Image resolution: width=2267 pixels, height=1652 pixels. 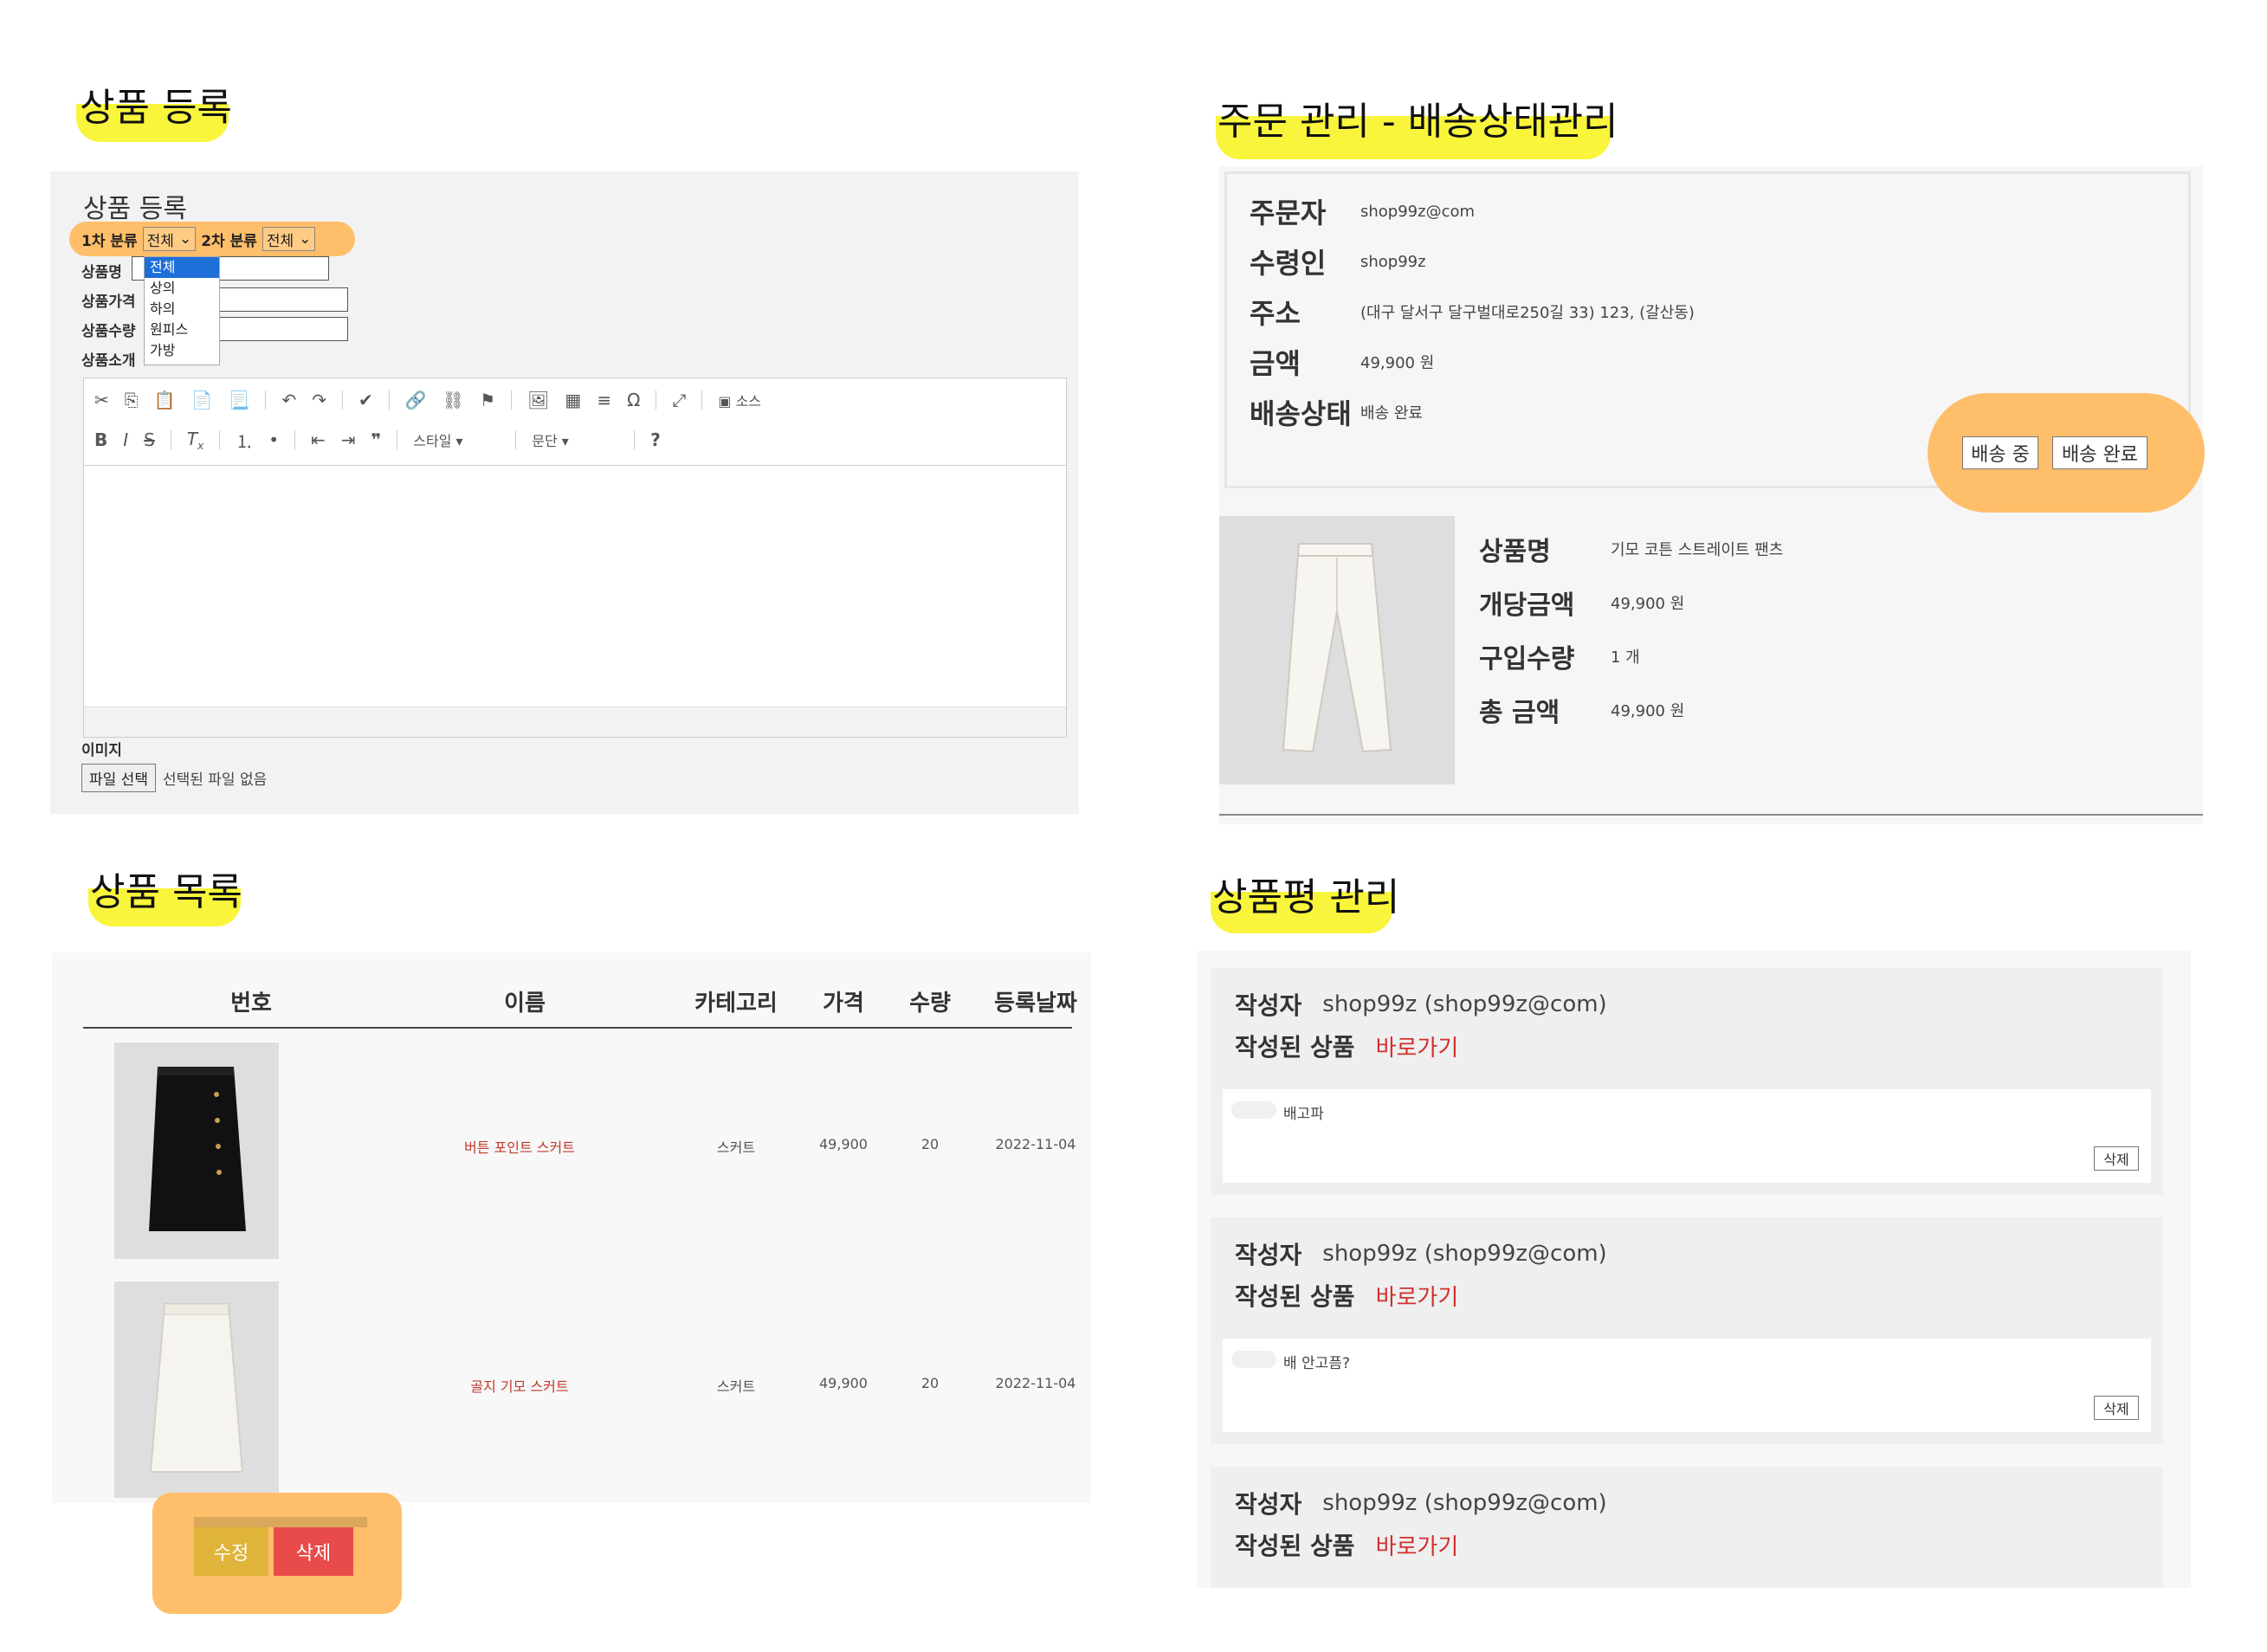 What do you see at coordinates (108, 332) in the screenshot?
I see `field-qty-label: 상품수량` at bounding box center [108, 332].